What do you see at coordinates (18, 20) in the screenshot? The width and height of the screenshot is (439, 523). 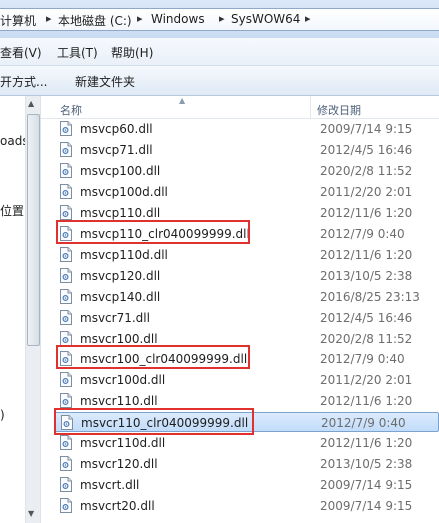 I see `breadcrumb-computer: 计算机` at bounding box center [18, 20].